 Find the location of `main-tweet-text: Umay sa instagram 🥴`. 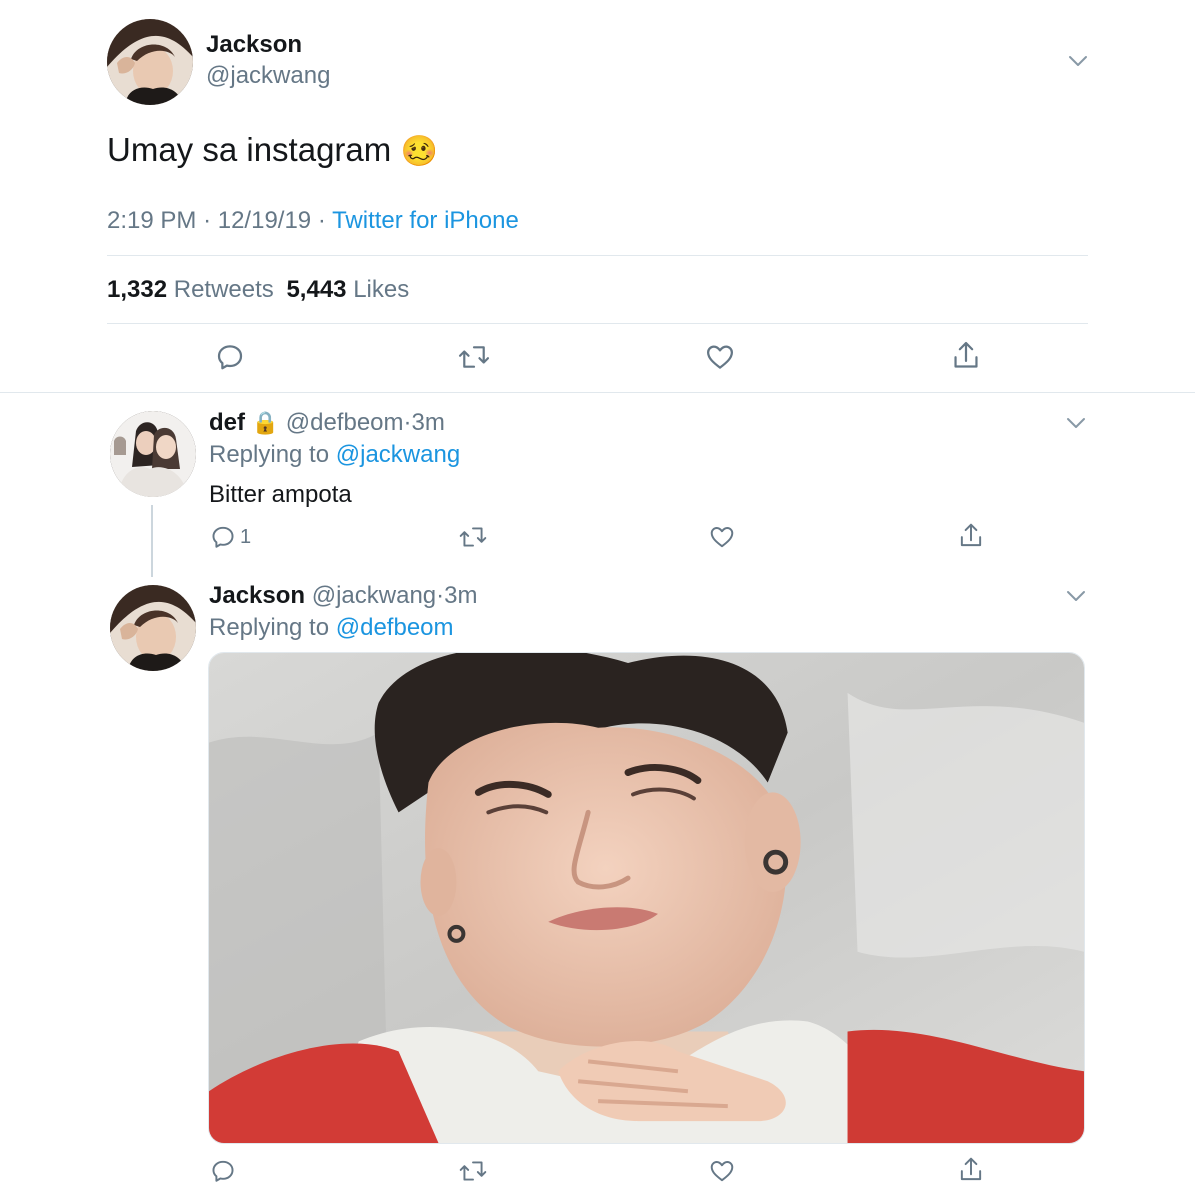

main-tweet-text: Umay sa instagram 🥴 is located at coordinates (272, 150).